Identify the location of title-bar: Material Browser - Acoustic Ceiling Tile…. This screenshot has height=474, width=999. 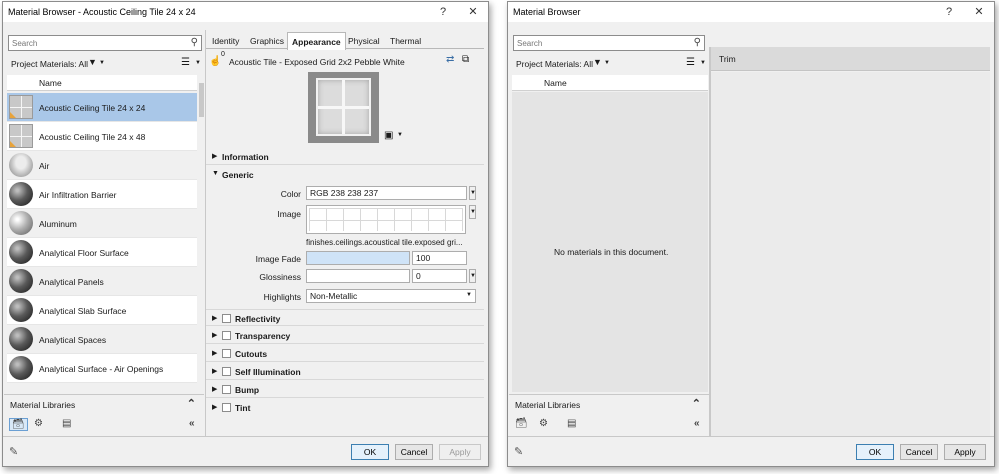
(245, 12).